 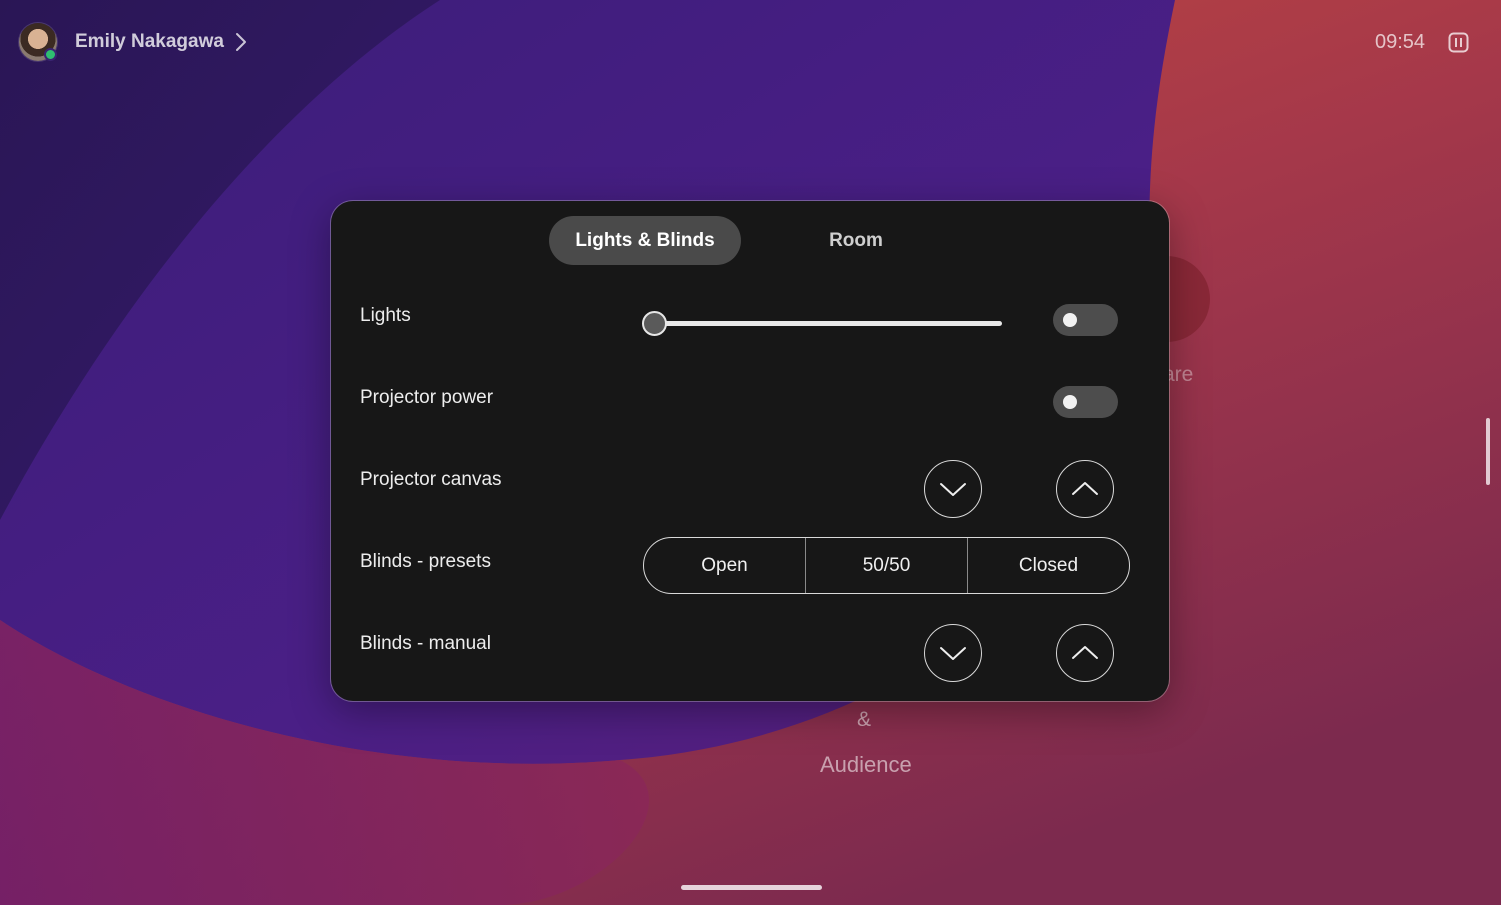 I want to click on scroll-indicator, so click(x=1488, y=451).